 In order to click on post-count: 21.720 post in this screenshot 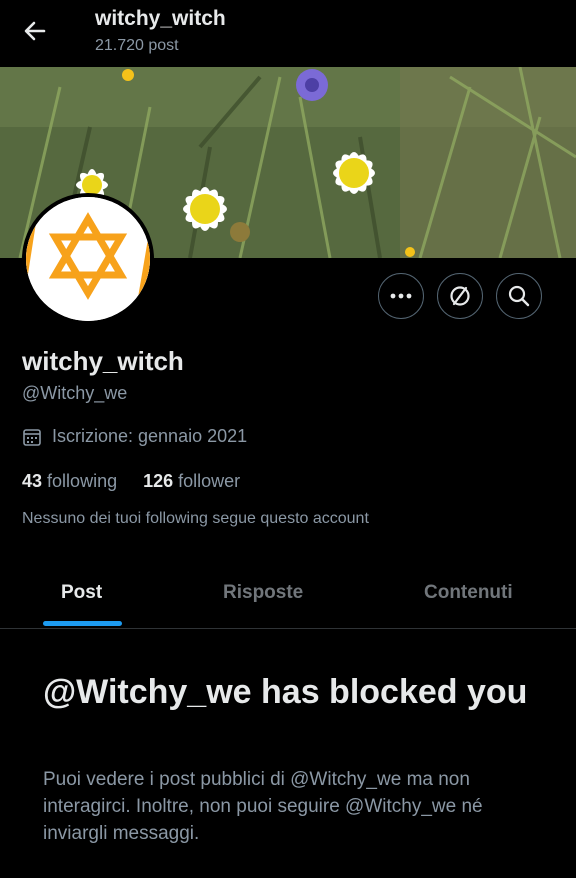, I will do `click(137, 45)`.